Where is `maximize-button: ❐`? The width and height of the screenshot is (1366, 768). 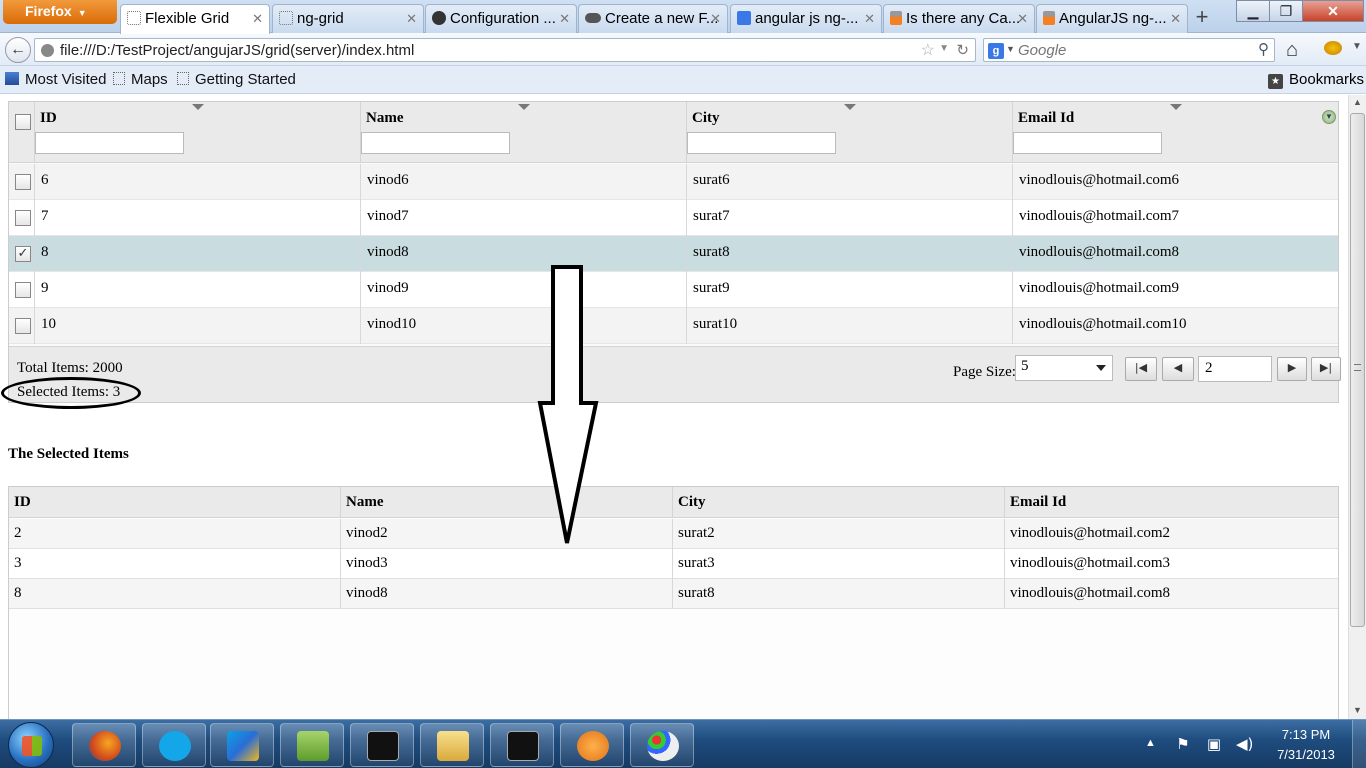
maximize-button: ❐ is located at coordinates (1286, 11).